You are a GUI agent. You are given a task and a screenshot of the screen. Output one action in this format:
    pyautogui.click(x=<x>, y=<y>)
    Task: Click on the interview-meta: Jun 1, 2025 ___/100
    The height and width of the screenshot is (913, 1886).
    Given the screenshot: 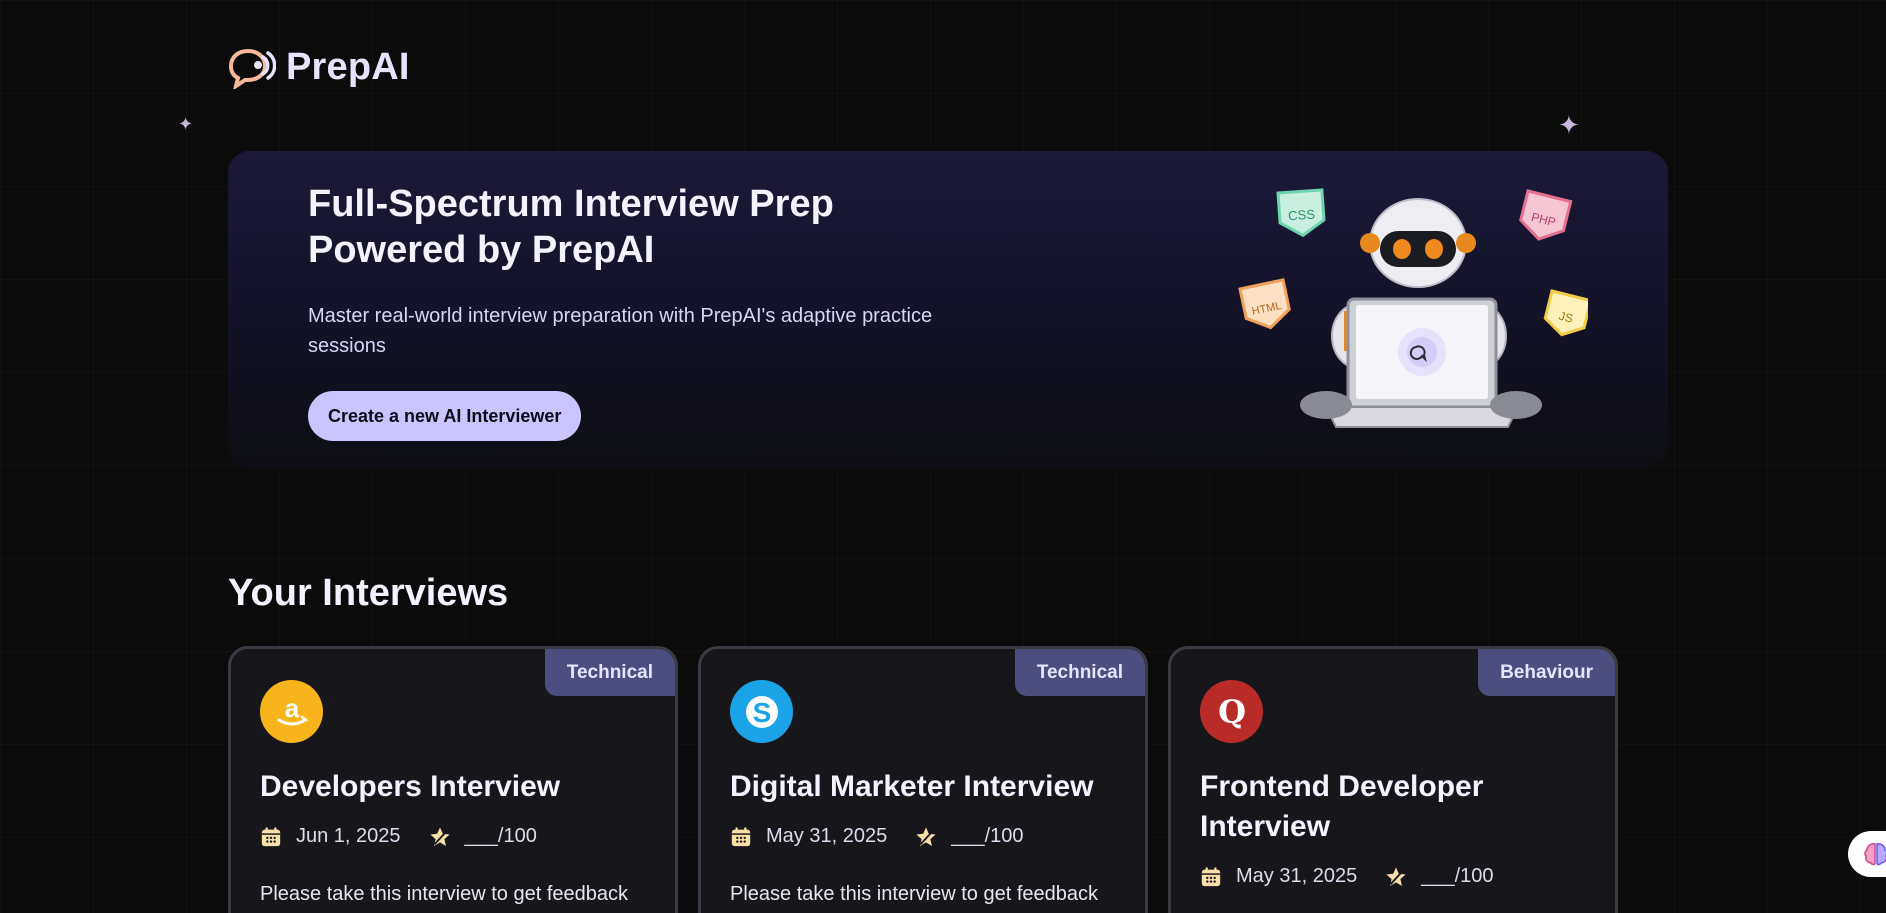 What is the action you would take?
    pyautogui.click(x=398, y=836)
    